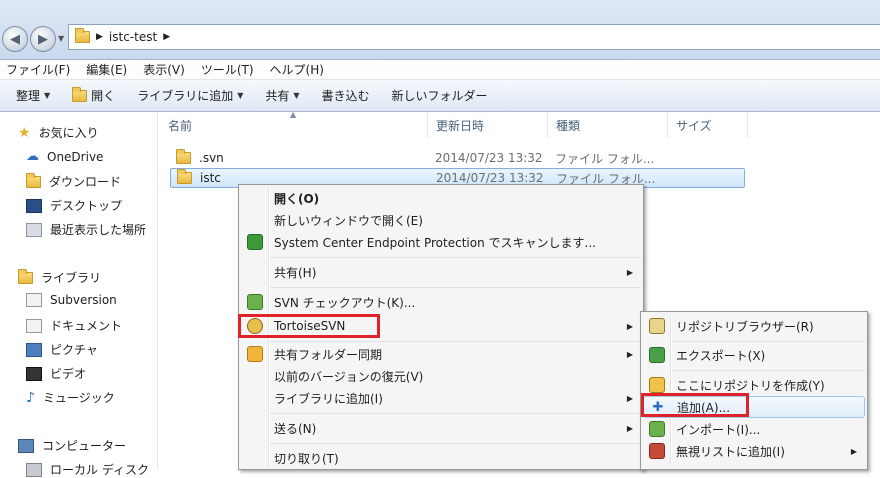  Describe the element at coordinates (441, 428) in the screenshot. I see `menu-send-to: 送る(N) ▶` at that location.